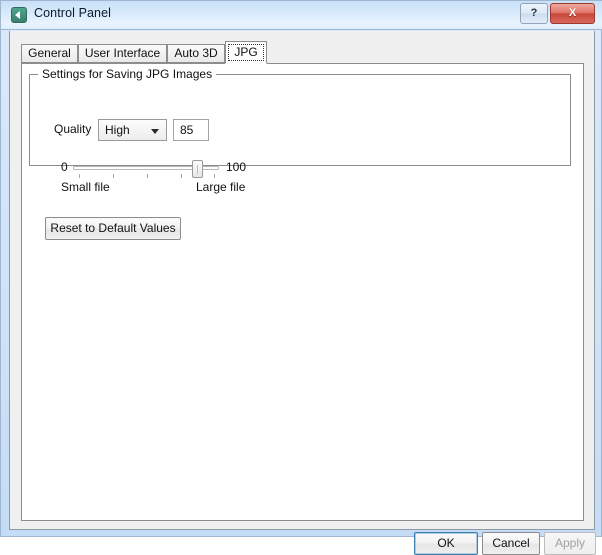 The height and width of the screenshot is (555, 602). What do you see at coordinates (511, 543) in the screenshot?
I see `cancel-button: Cancel` at bounding box center [511, 543].